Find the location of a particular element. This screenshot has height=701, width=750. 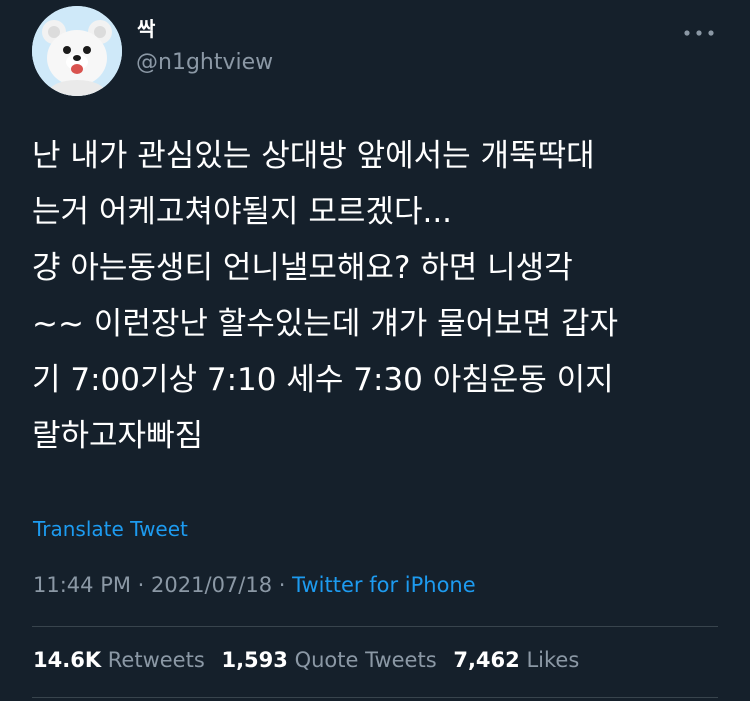

retweets-stat: 14.6K Retweets is located at coordinates (119, 660).